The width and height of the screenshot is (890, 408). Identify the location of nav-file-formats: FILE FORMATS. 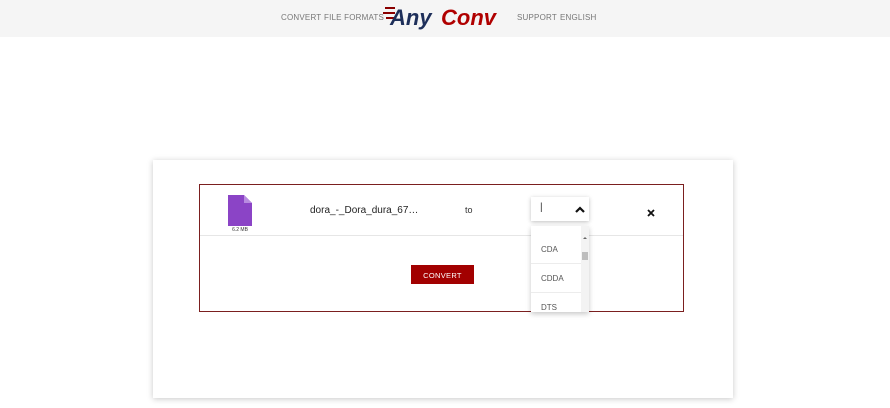
(354, 17).